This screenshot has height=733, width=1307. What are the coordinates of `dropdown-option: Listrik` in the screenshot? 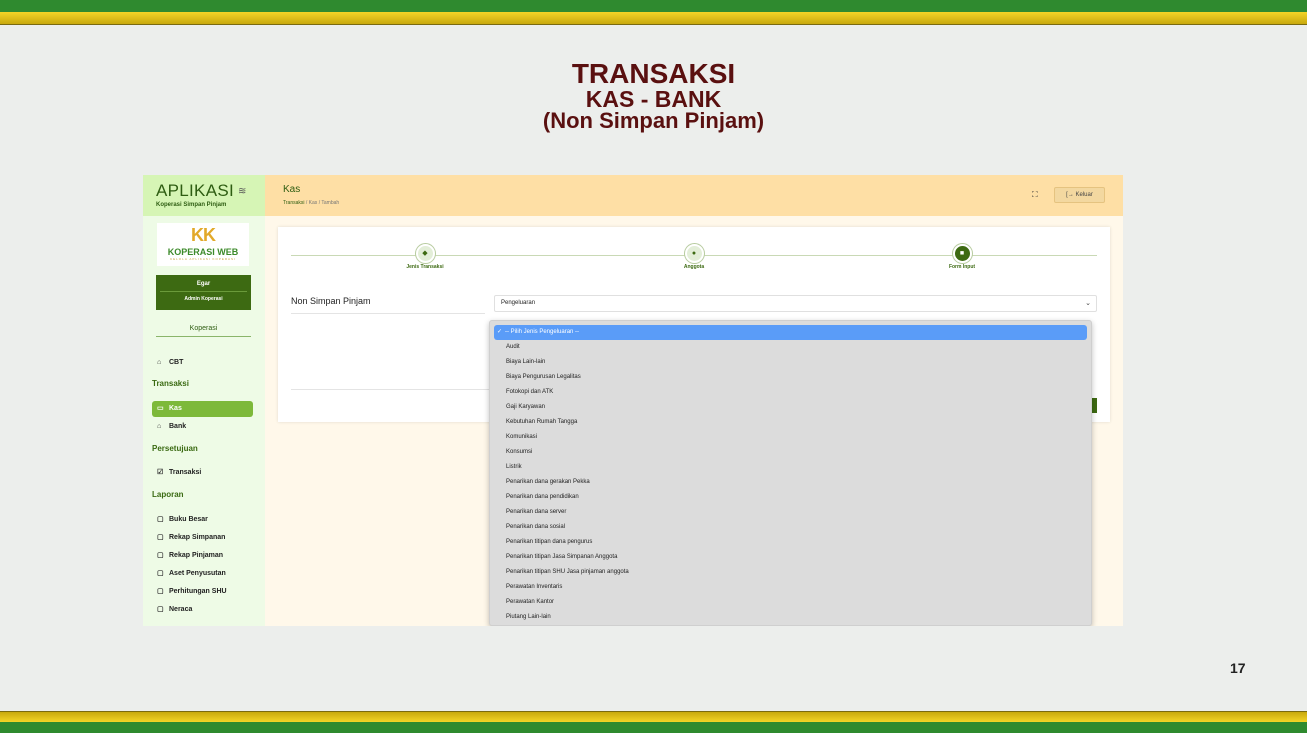 It's located at (790, 467).